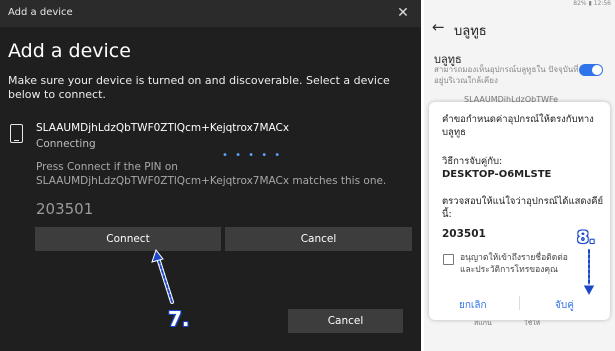 The width and height of the screenshot is (615, 351). What do you see at coordinates (210, 13) in the screenshot?
I see `title-bar: Add a device ✕` at bounding box center [210, 13].